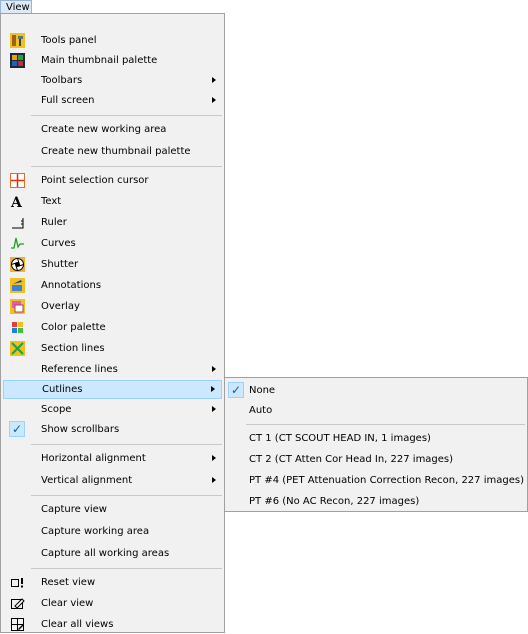 The image size is (528, 634). I want to click on menu-item-reference-lines: Reference lines, so click(112, 369).